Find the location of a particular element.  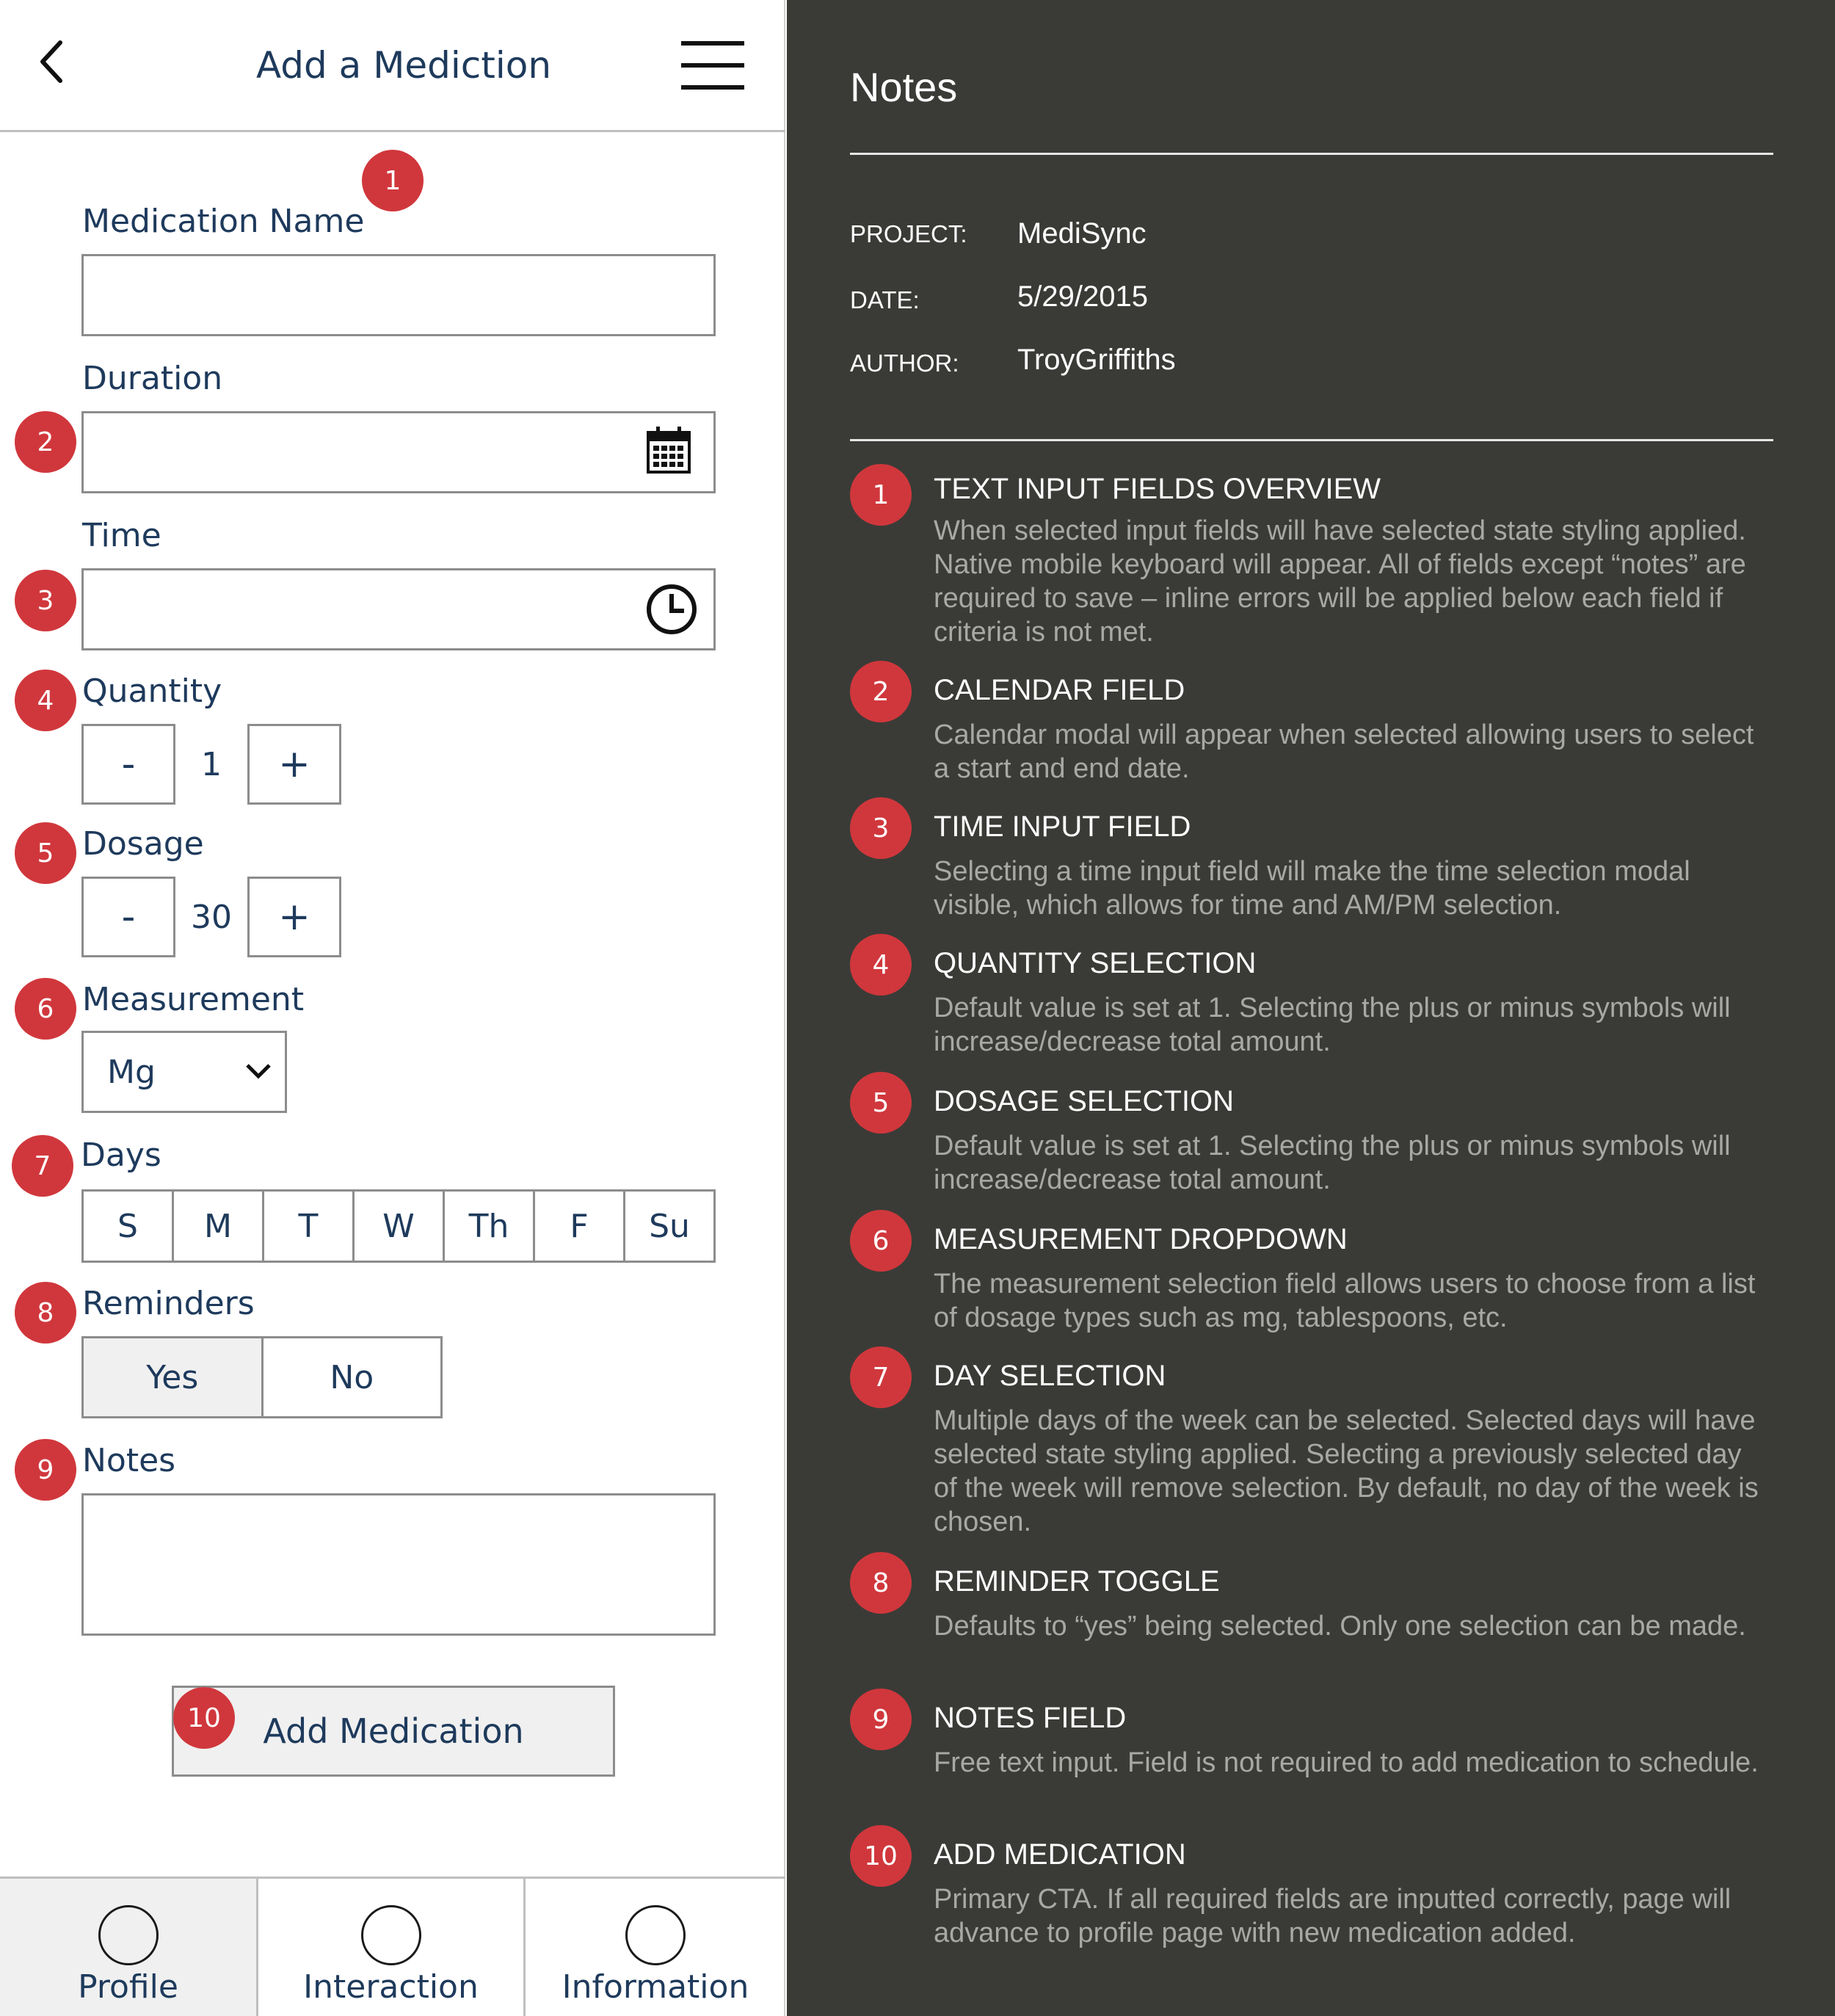

annotation-badge-10: 10 is located at coordinates (204, 1718).